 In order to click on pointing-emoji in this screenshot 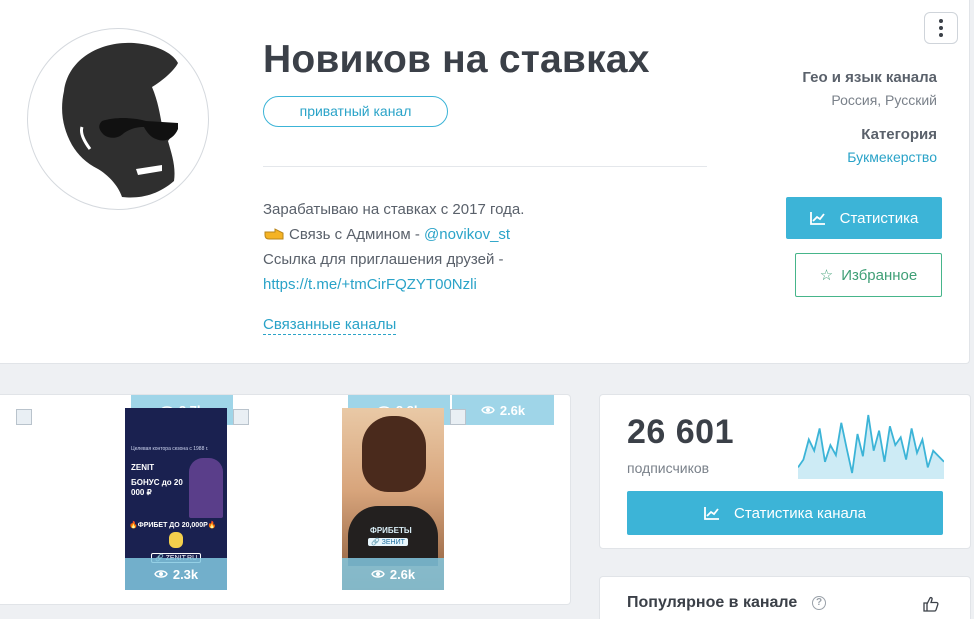, I will do `click(176, 540)`.